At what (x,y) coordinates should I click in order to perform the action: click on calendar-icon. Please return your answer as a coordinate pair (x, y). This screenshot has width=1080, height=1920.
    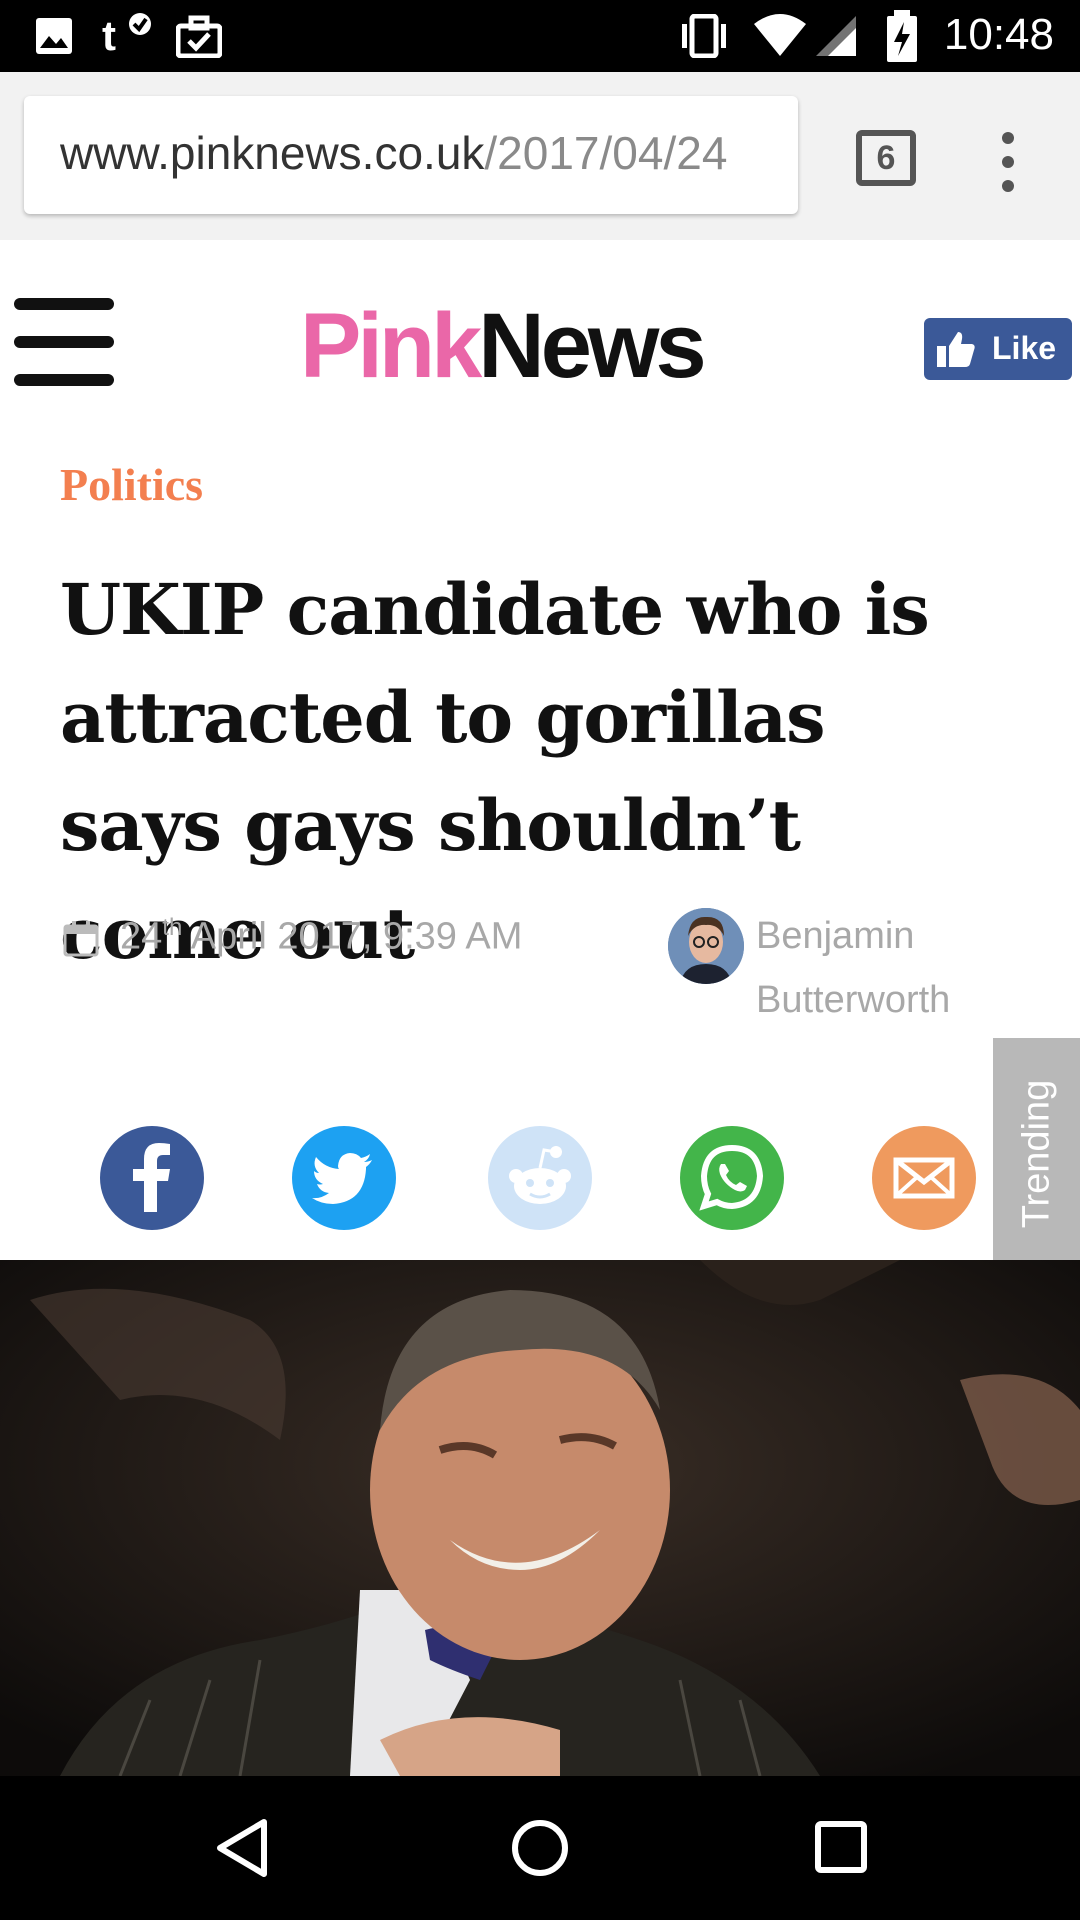
    Looking at the image, I should click on (81, 939).